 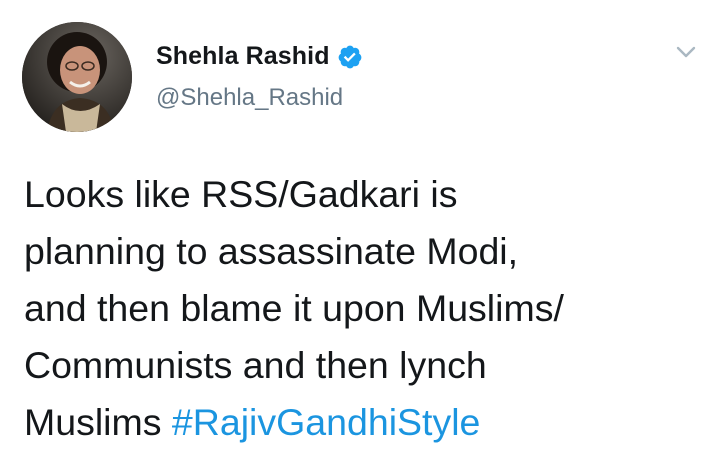 I want to click on verified-badge-icon, so click(x=350, y=57).